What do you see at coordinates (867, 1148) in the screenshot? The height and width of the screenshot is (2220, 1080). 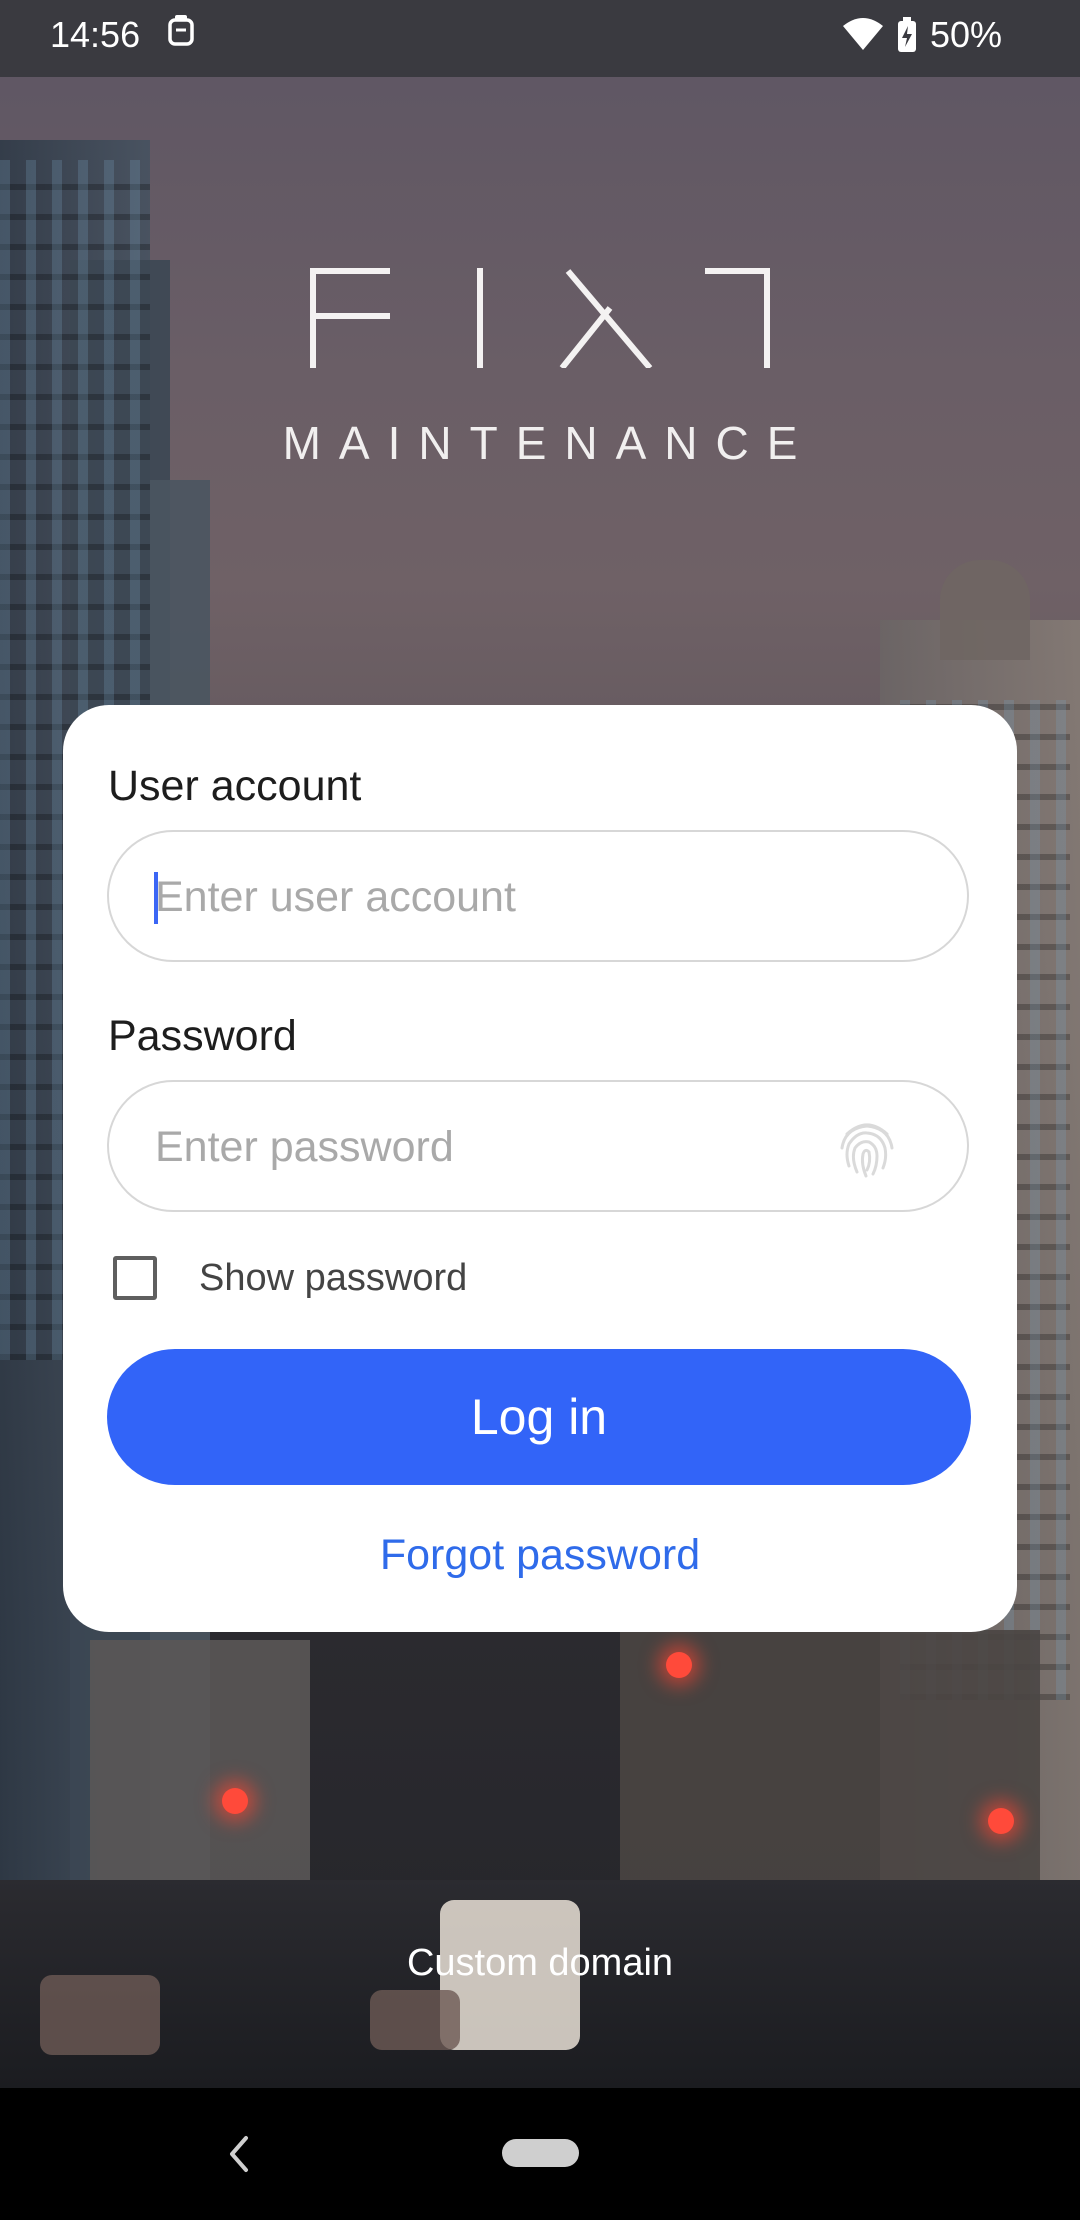 I see `fingerprint-icon` at bounding box center [867, 1148].